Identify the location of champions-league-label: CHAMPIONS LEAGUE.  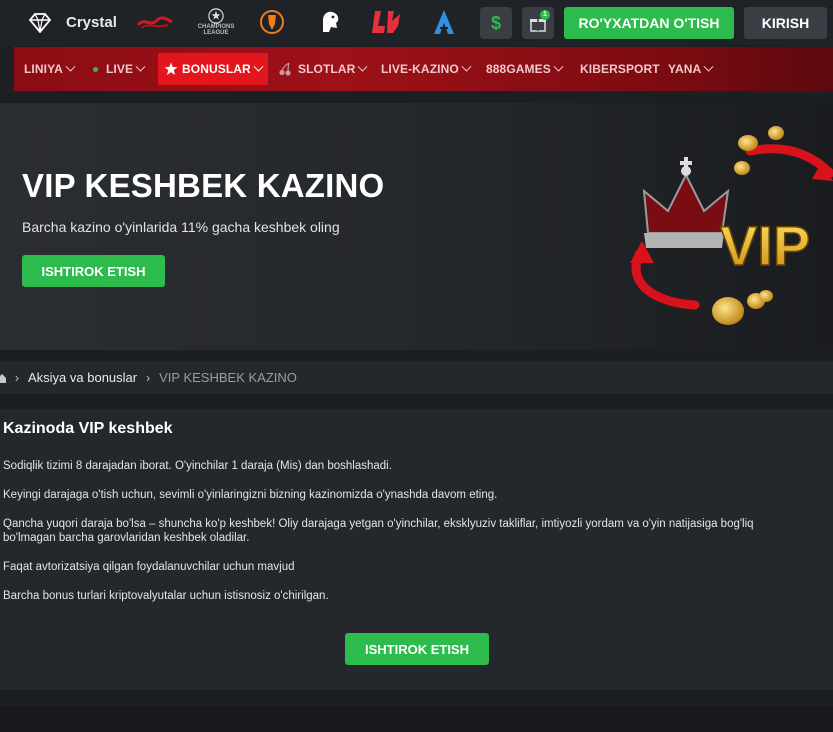
(216, 30).